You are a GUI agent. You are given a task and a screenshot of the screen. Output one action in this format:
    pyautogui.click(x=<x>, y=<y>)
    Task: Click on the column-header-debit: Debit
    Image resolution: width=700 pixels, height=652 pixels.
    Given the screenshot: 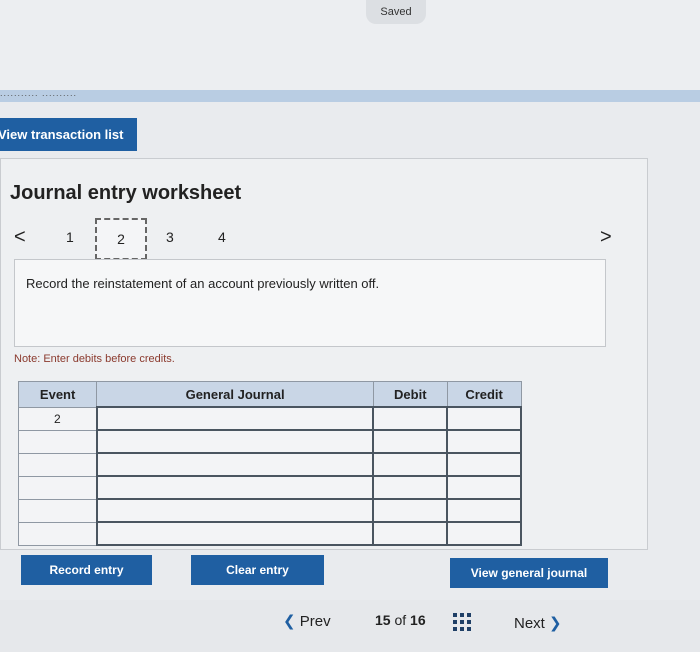 What is the action you would take?
    pyautogui.click(x=410, y=394)
    